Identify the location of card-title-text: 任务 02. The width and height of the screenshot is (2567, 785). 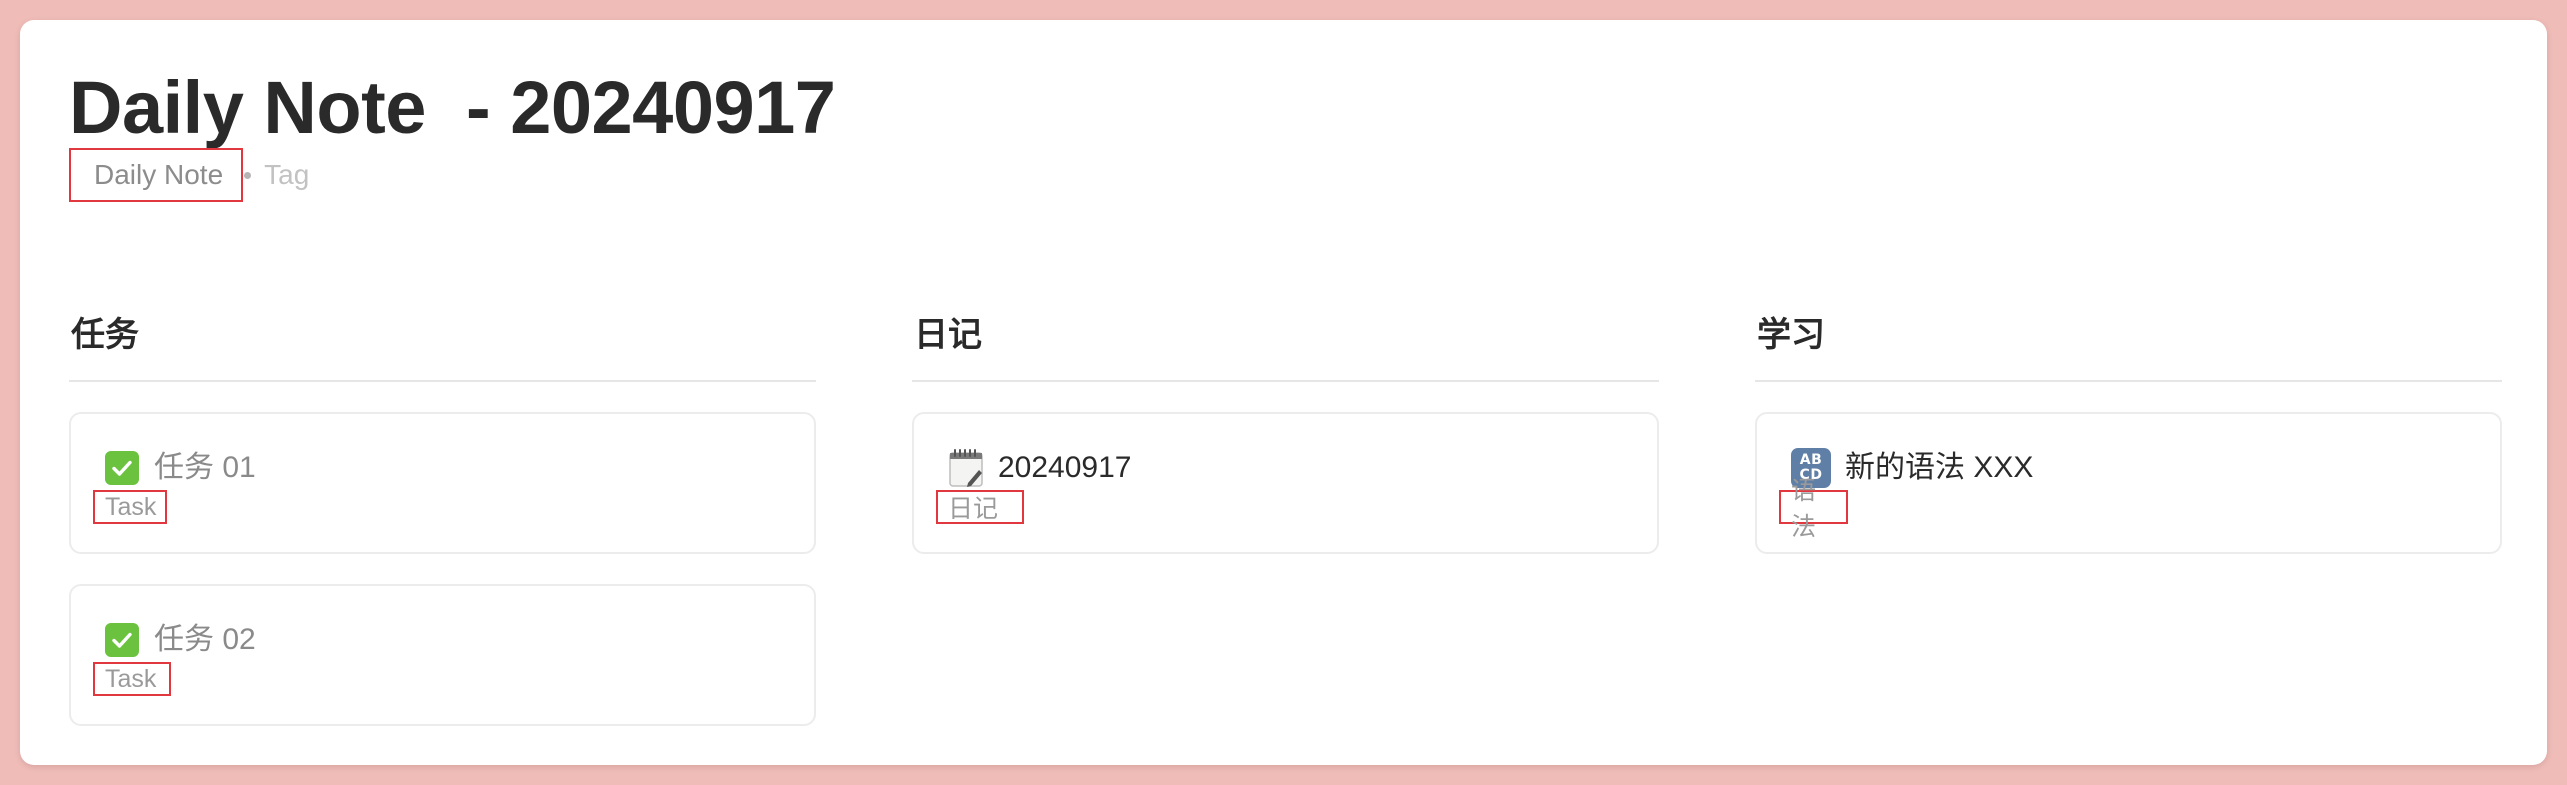
(205, 640).